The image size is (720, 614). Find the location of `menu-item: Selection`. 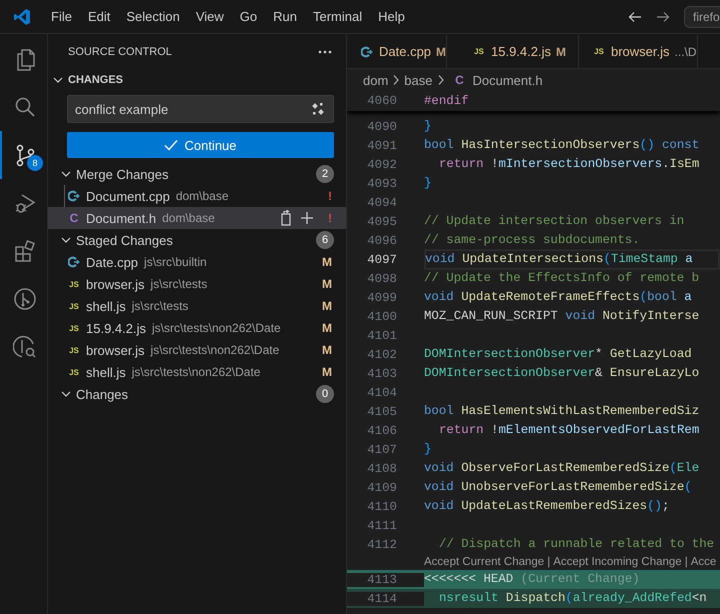

menu-item: Selection is located at coordinates (153, 16).